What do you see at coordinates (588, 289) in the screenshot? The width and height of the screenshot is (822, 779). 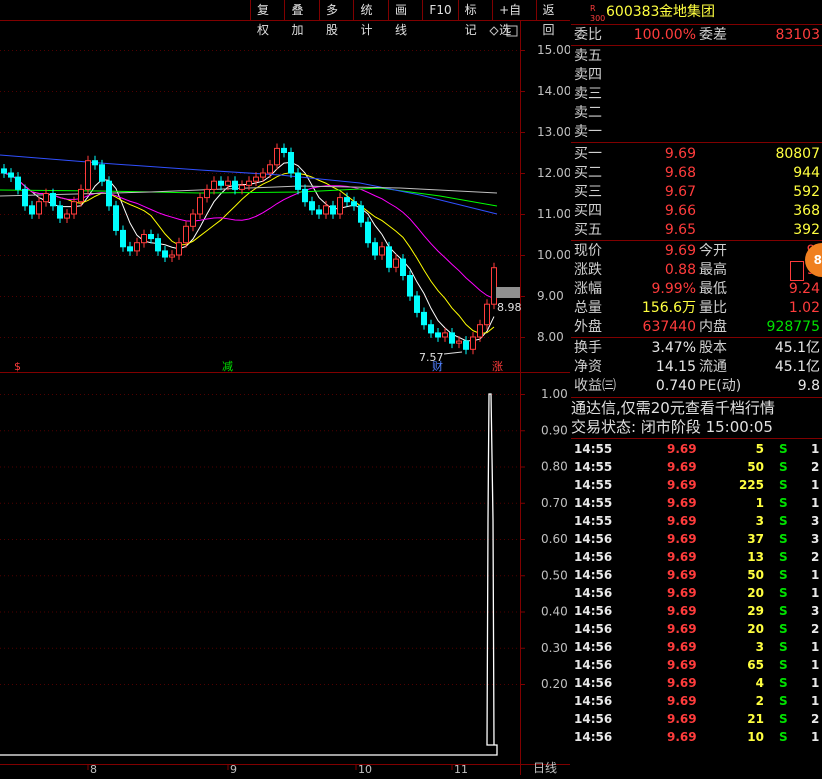 I see `stat-label: 涨幅` at bounding box center [588, 289].